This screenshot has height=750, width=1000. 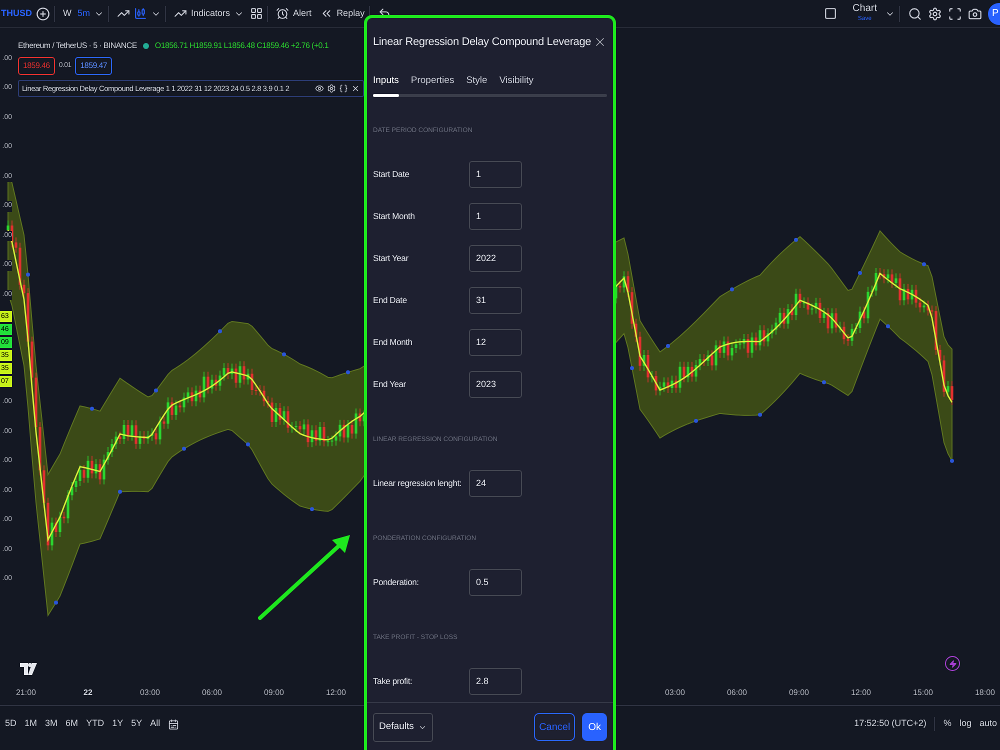 I want to click on lightning-icon, so click(x=952, y=664).